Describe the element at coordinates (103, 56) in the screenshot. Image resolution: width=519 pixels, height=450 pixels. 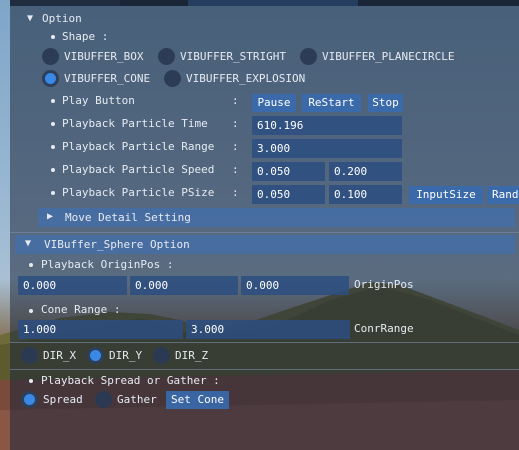
I see `radio-label-vibuffer-box: VIBUFFER_BOX` at that location.